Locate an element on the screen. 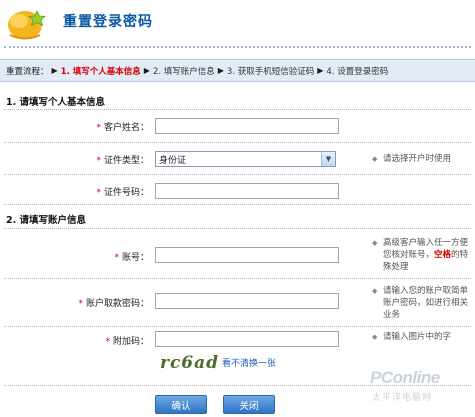 This screenshot has width=475, height=417. account-hint: ◆ 高级客户输入任一方便您核对账号，空格的特殊处理 is located at coordinates (422, 255).